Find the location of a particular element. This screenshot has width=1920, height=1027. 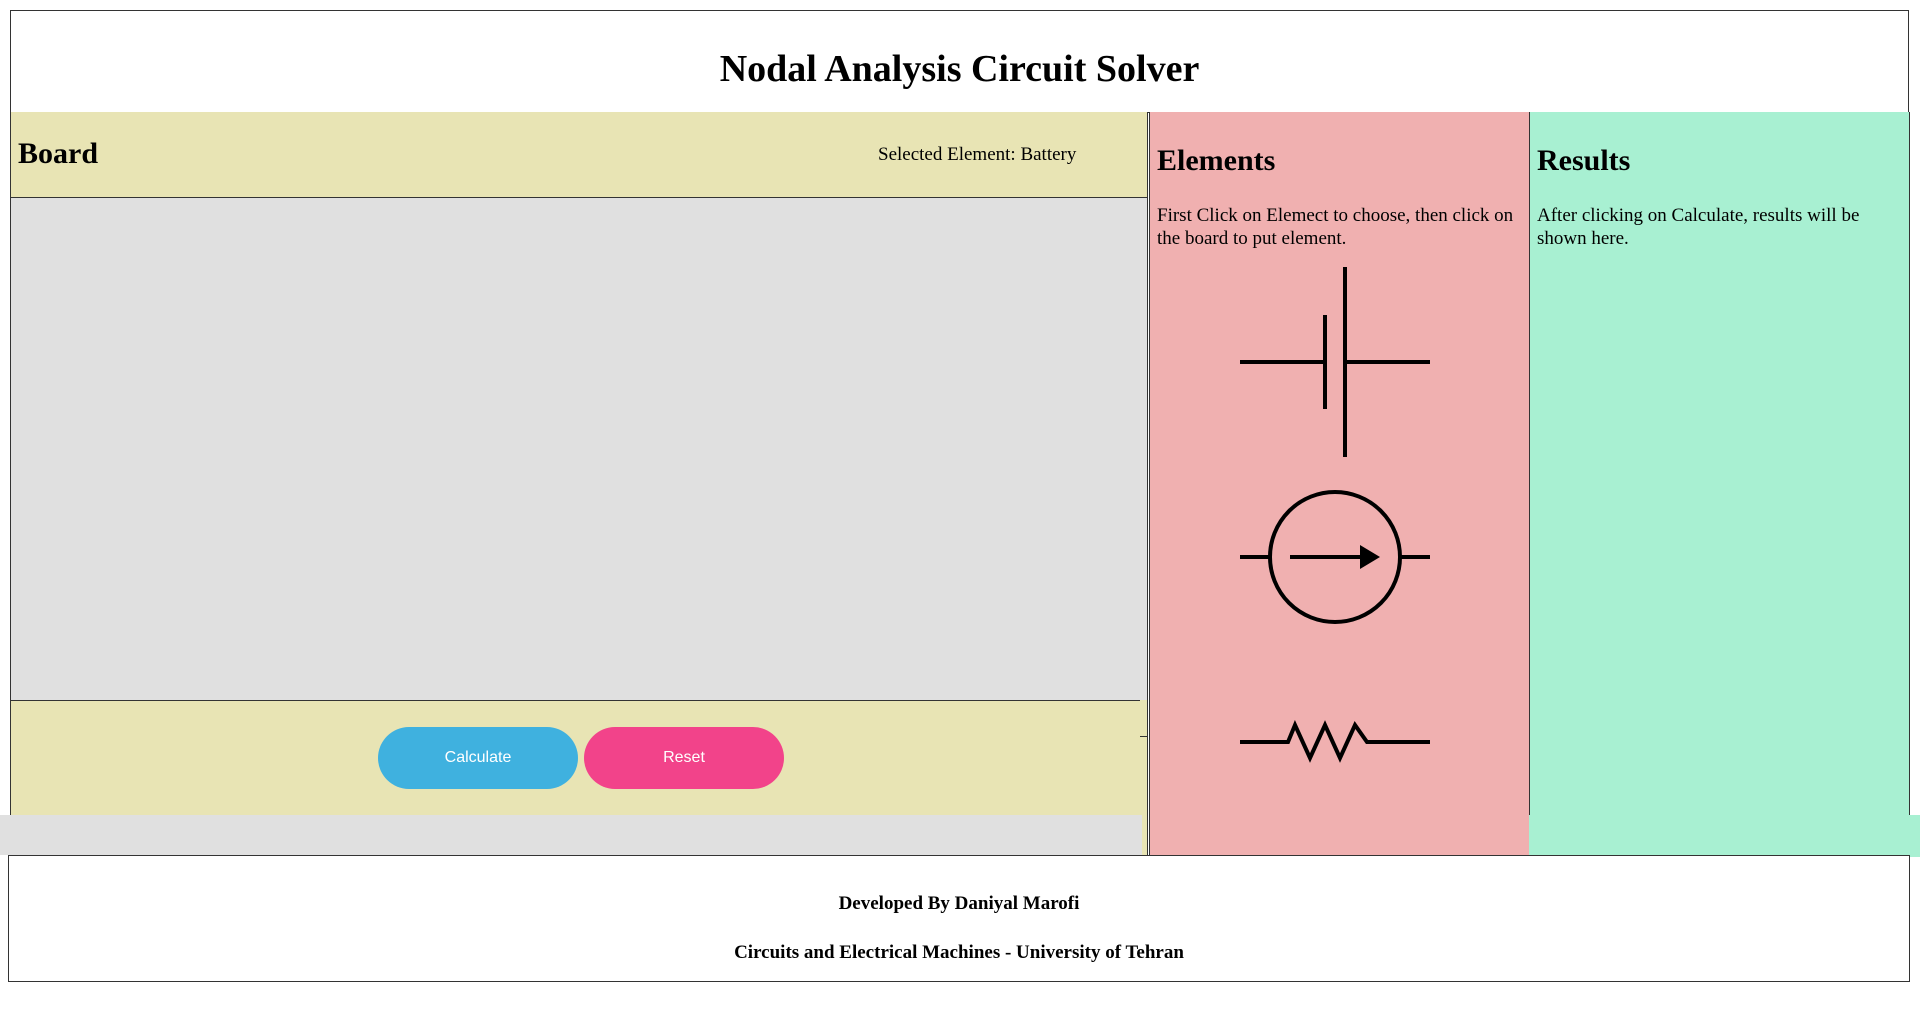

board-title: Board is located at coordinates (58, 153).